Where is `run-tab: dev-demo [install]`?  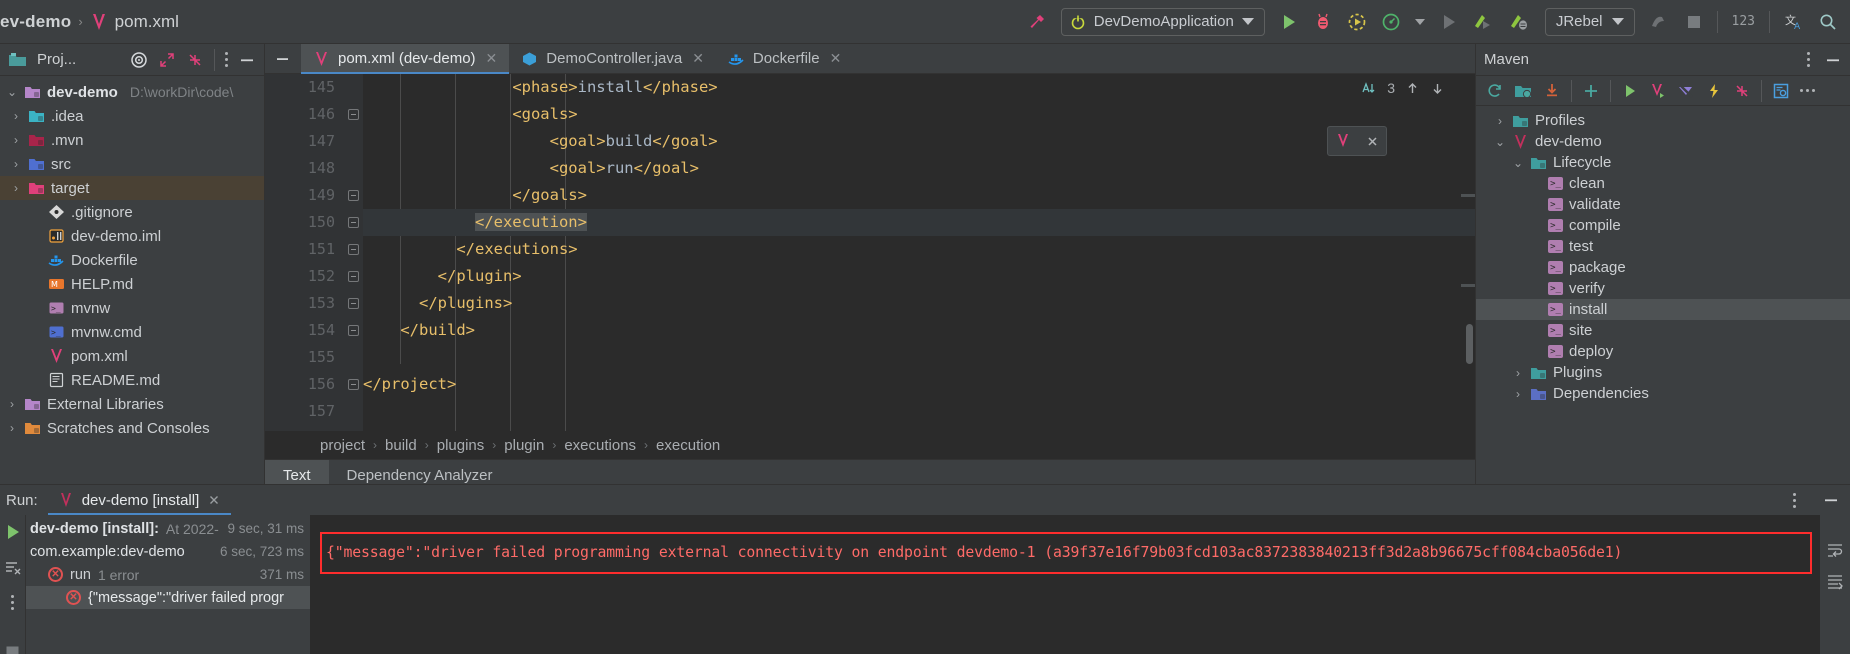
run-tab: dev-demo [install] is located at coordinates (139, 500).